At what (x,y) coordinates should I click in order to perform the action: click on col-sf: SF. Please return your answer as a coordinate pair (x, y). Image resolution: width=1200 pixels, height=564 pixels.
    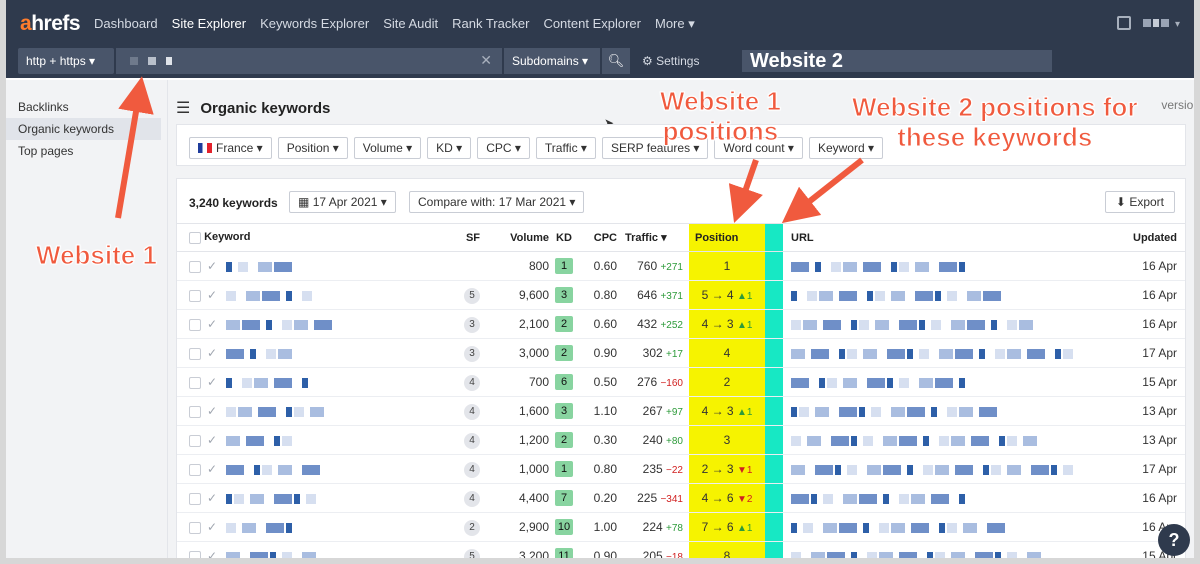
    Looking at the image, I should click on (467, 237).